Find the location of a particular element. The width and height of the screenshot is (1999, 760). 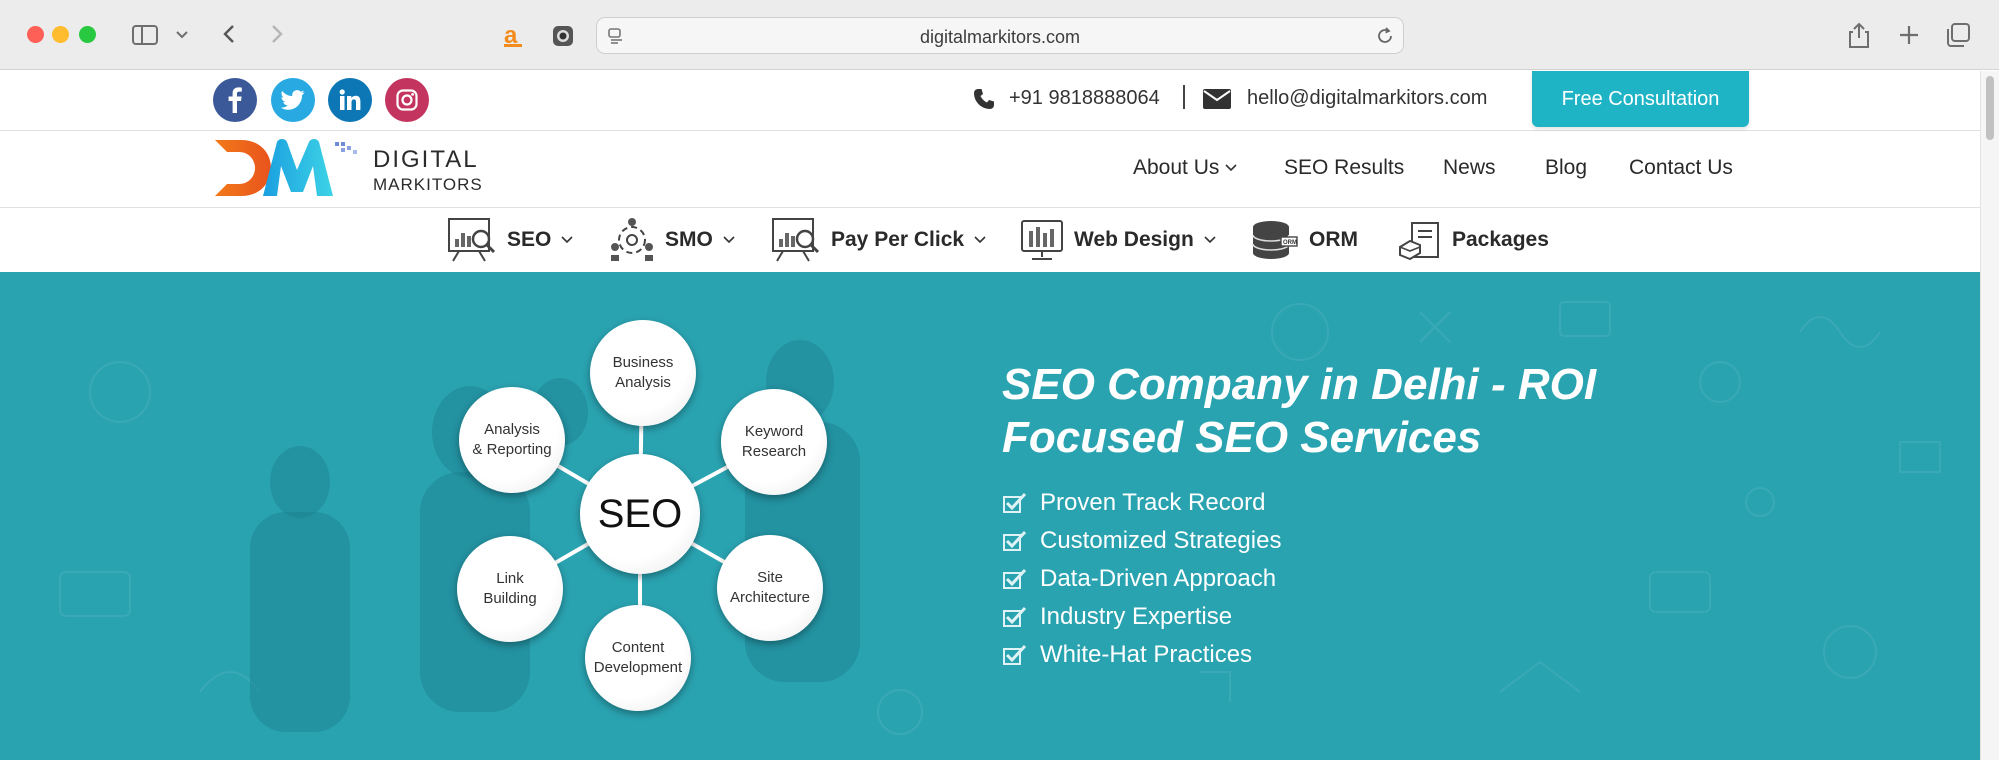

nav-about-us-label: About Us is located at coordinates (1176, 167).